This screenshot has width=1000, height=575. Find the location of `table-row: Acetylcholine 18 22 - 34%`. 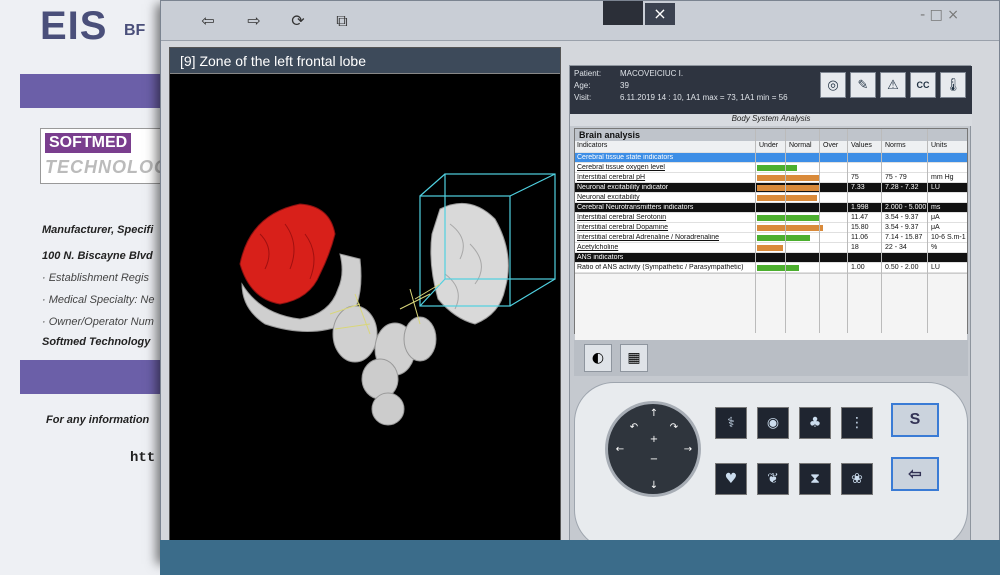

table-row: Acetylcholine 18 22 - 34% is located at coordinates (771, 248).